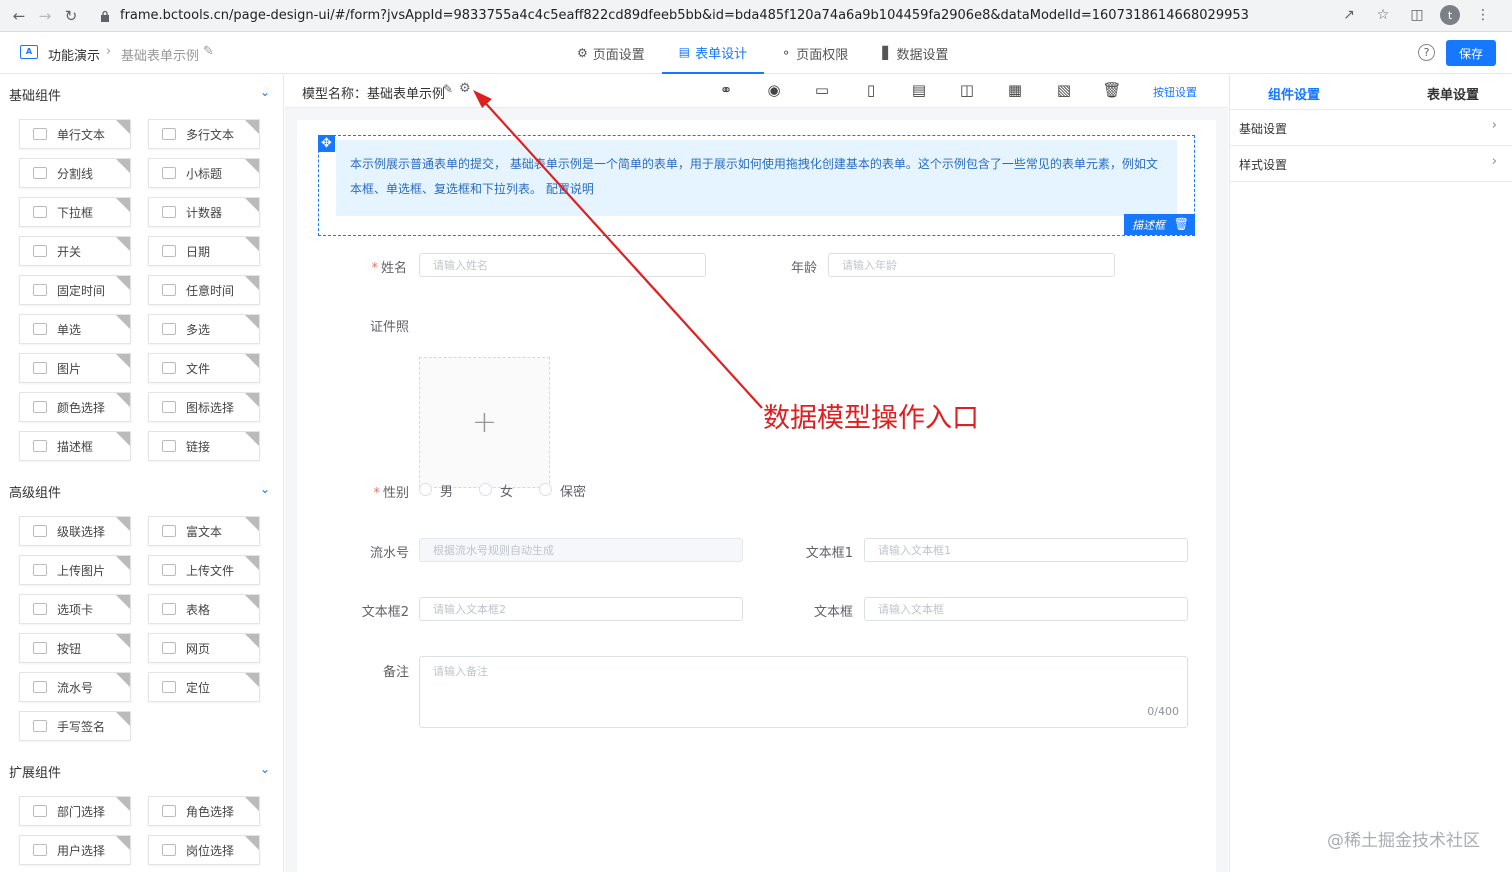 Image resolution: width=1512 pixels, height=880 pixels. I want to click on reload-icon: ↻, so click(71, 16).